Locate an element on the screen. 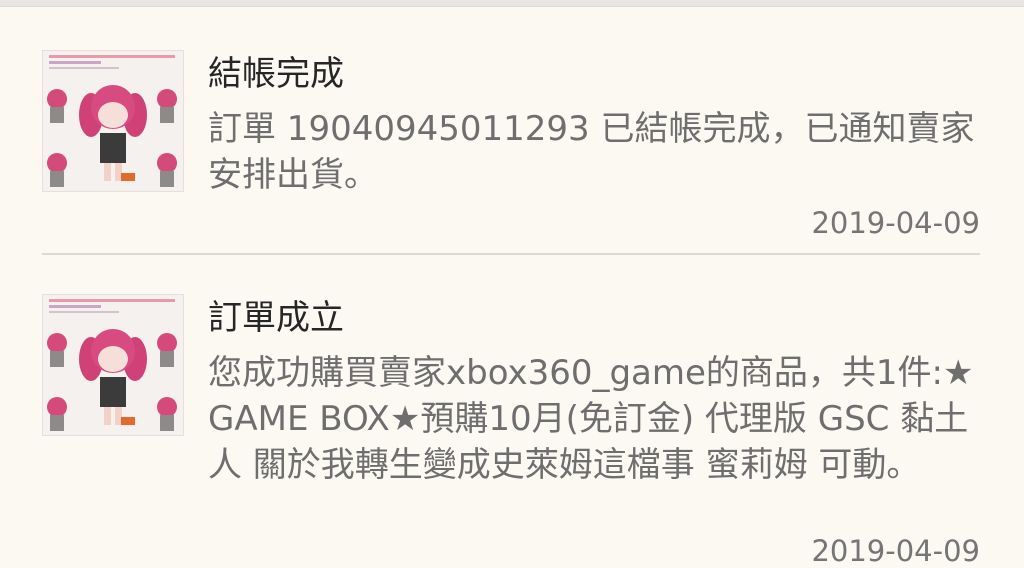 The image size is (1024, 568). notification-title: 訂單成立 is located at coordinates (276, 318).